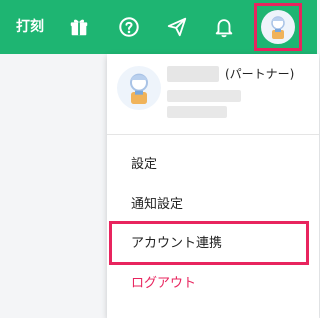 The height and width of the screenshot is (318, 320). I want to click on clock-in-button: 打刻, so click(30, 27).